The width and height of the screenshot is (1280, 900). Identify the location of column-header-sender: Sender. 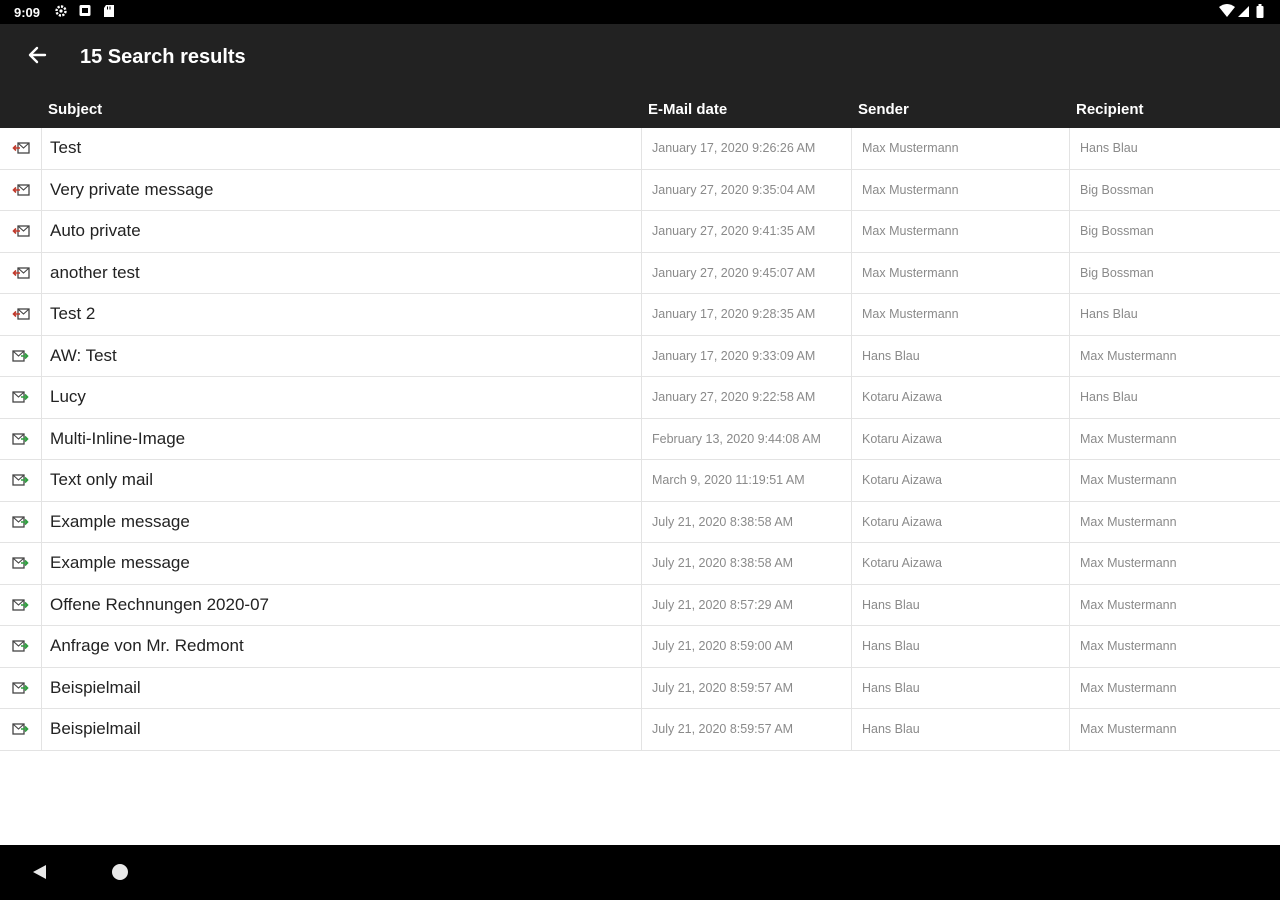
(883, 109).